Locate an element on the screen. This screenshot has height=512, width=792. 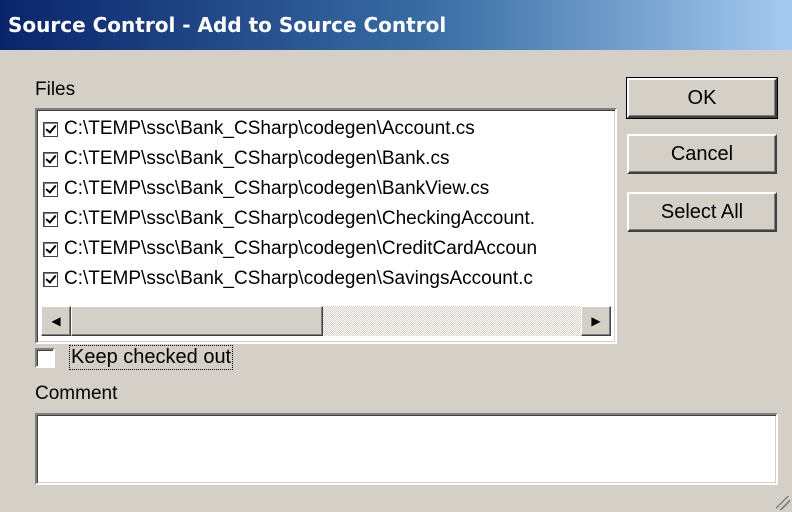
file-path: C:\TEMP\ssc\Bank_CSharp\codegen\Bank.cs is located at coordinates (257, 158).